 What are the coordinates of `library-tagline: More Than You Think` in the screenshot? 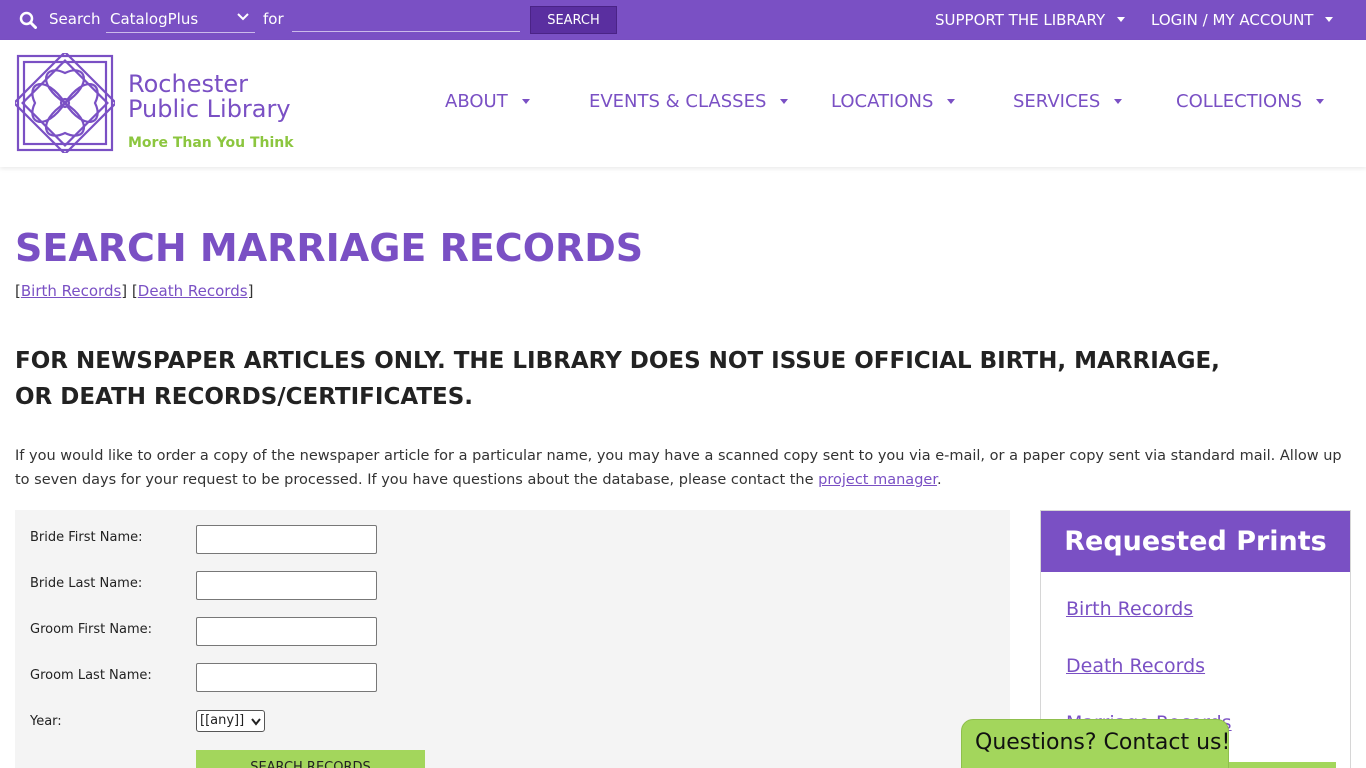 It's located at (211, 143).